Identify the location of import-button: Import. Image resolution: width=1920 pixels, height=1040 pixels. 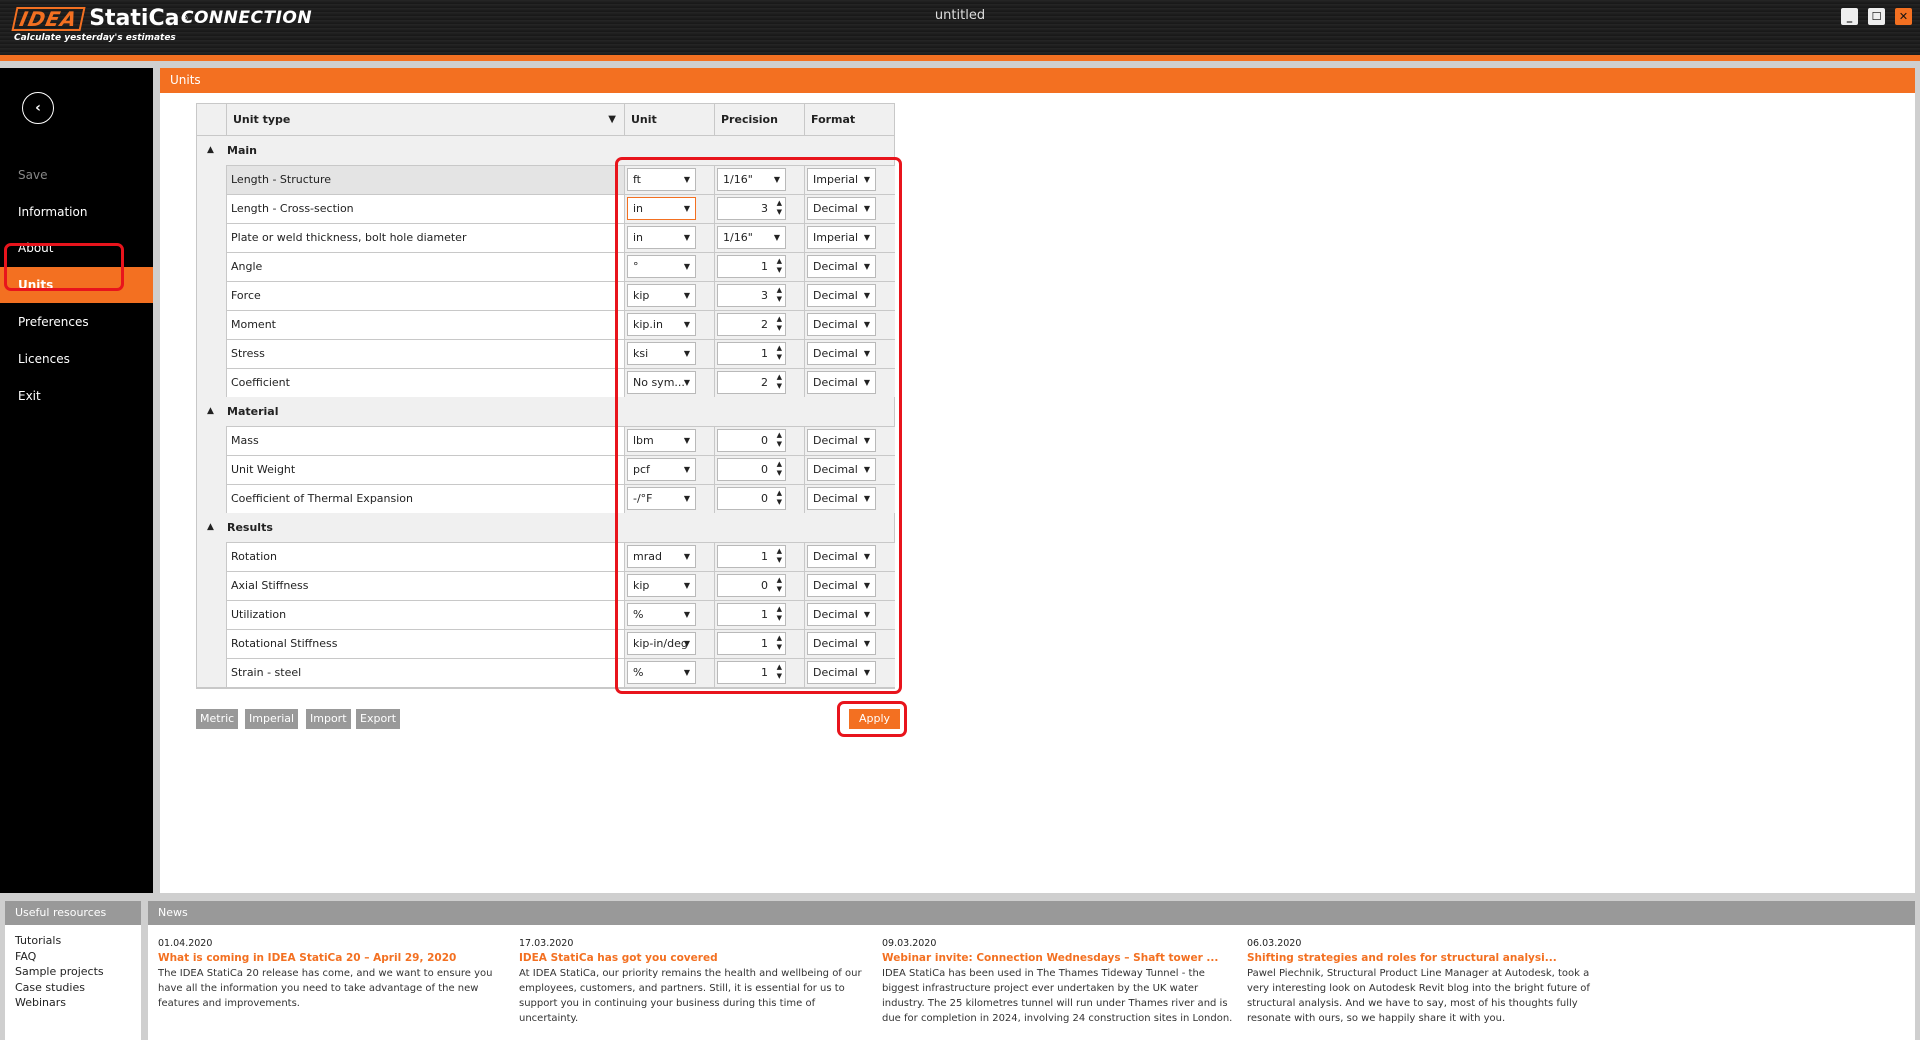
(328, 719).